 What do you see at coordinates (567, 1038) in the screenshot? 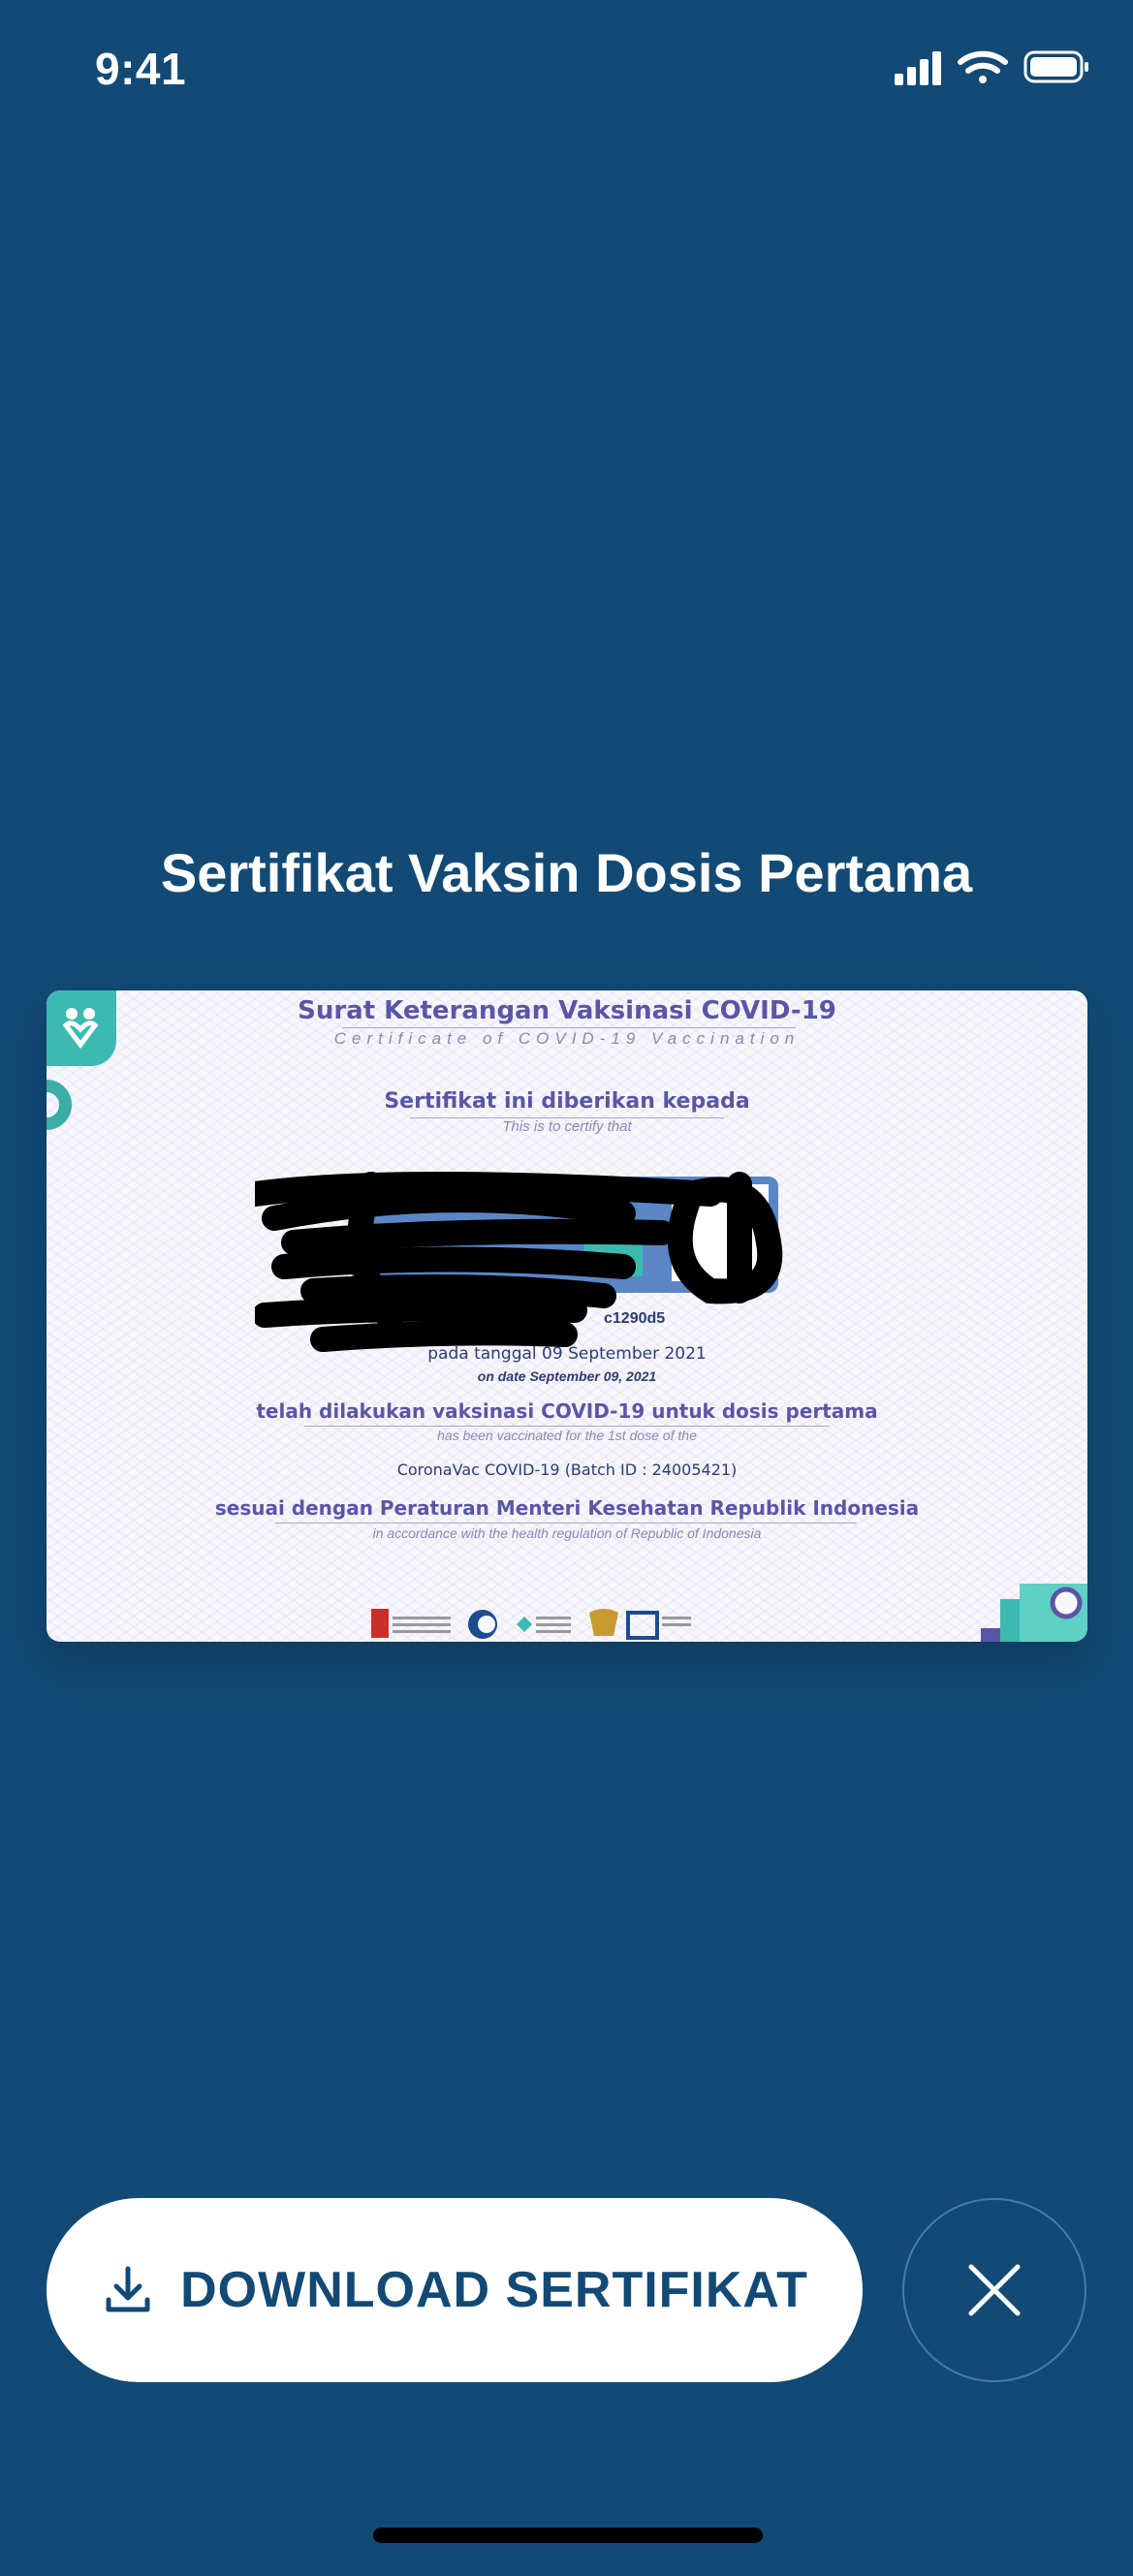
I see `certificate-subtitle: Certificate of COVID-19 Vaccination` at bounding box center [567, 1038].